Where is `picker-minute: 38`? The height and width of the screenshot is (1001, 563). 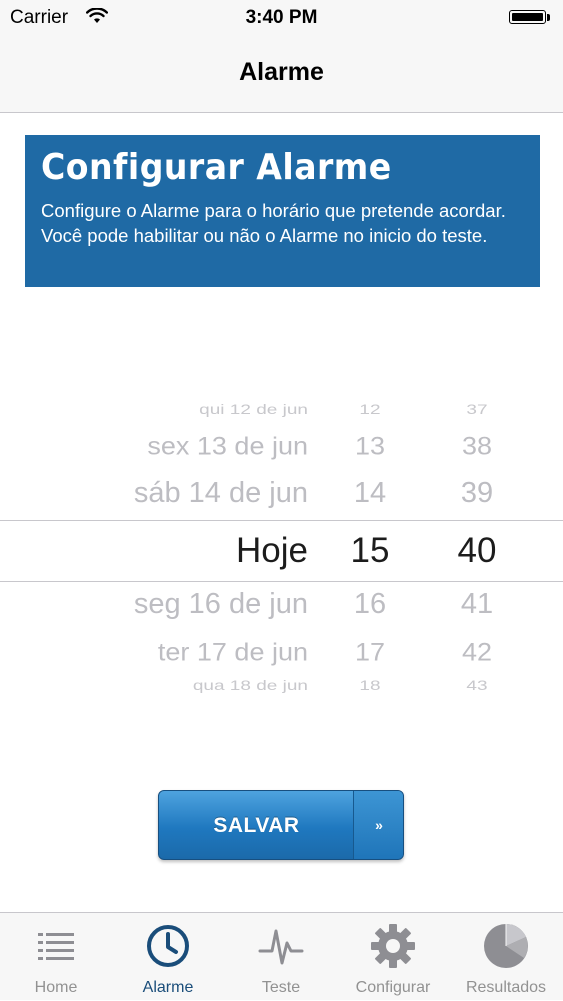
picker-minute: 38 is located at coordinates (477, 446).